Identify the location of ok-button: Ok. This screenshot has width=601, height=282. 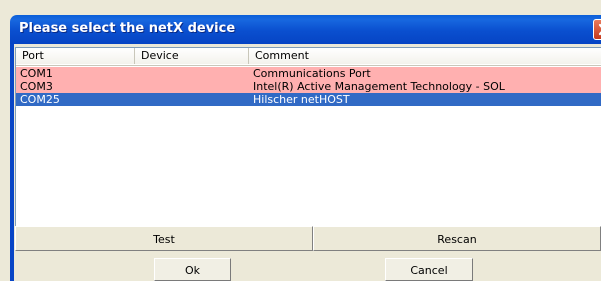
(192, 269).